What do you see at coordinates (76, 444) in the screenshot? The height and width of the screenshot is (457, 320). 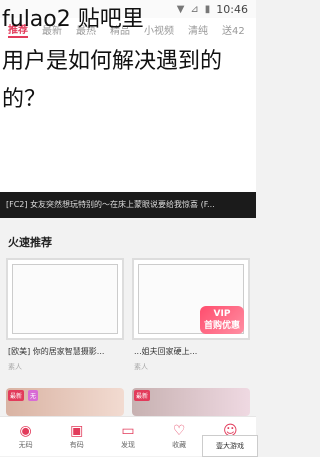 I see `nav-label: 有码` at bounding box center [76, 444].